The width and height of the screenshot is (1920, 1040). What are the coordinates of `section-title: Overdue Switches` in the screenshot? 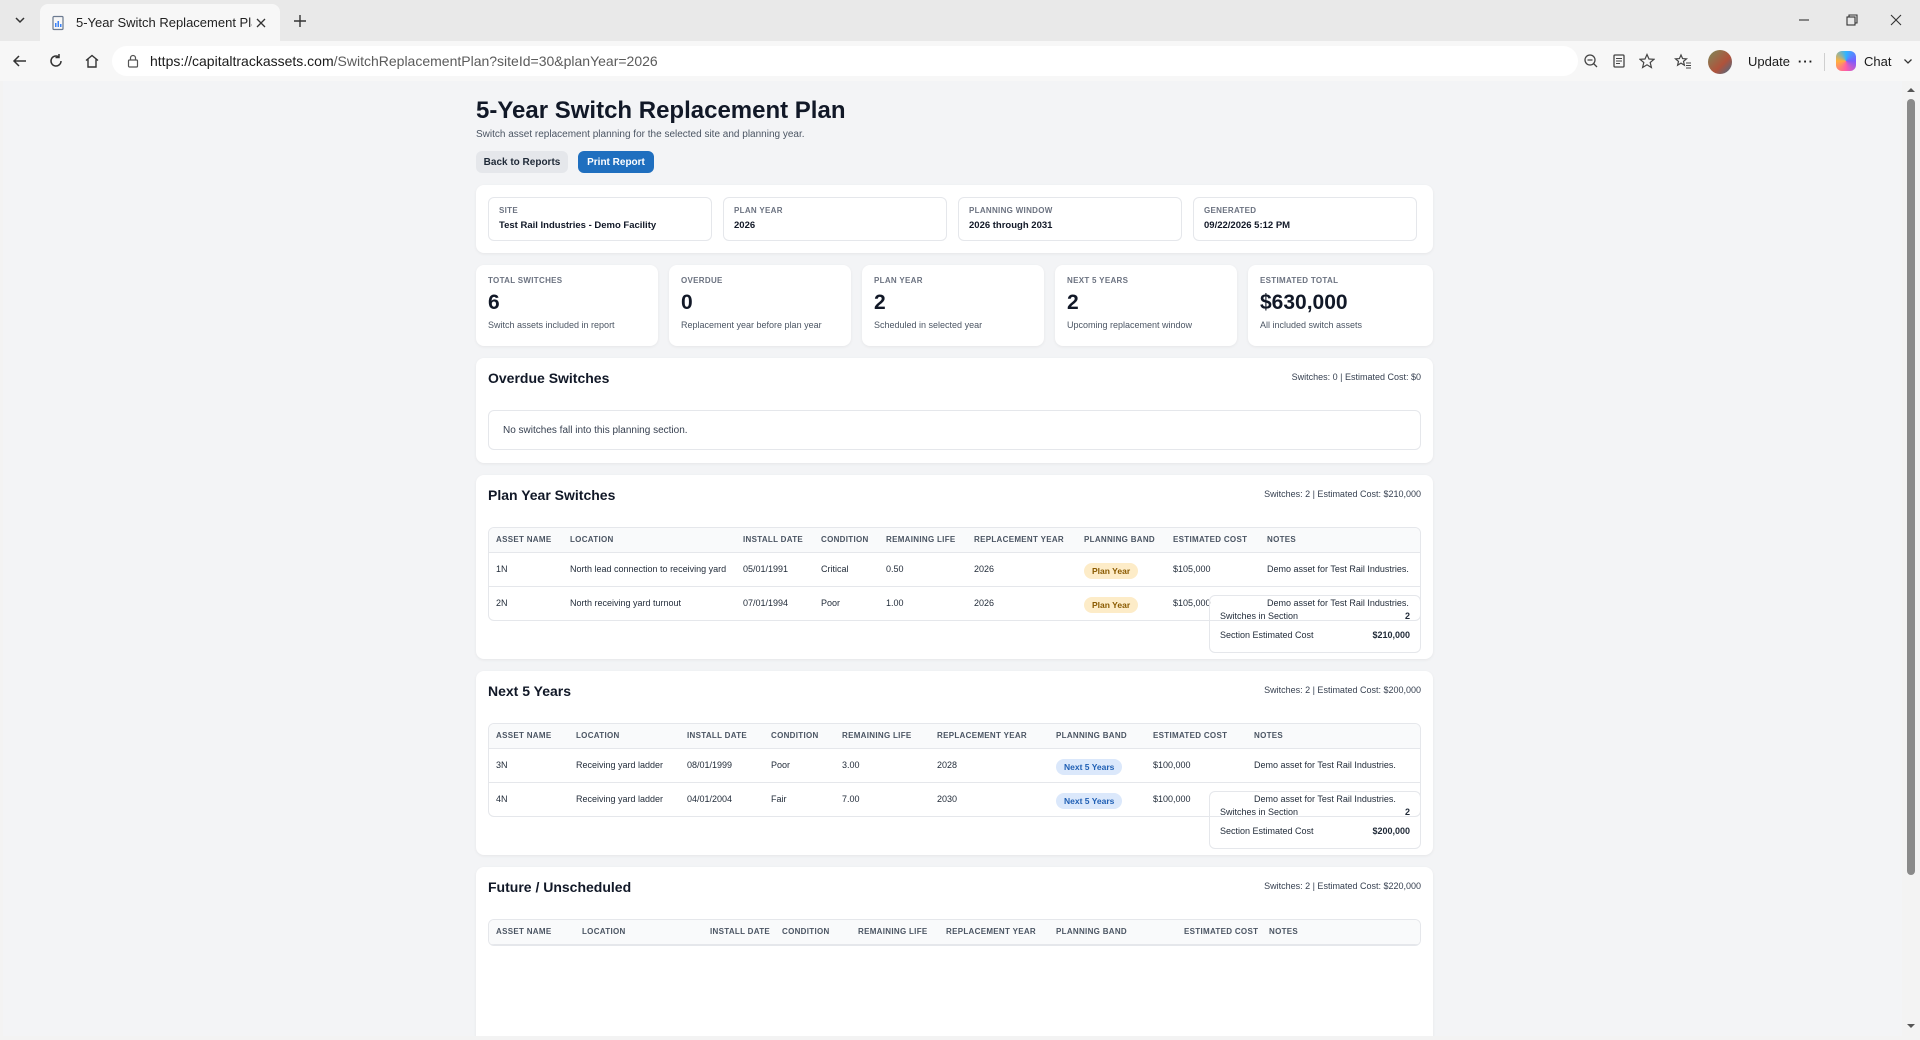 It's located at (549, 378).